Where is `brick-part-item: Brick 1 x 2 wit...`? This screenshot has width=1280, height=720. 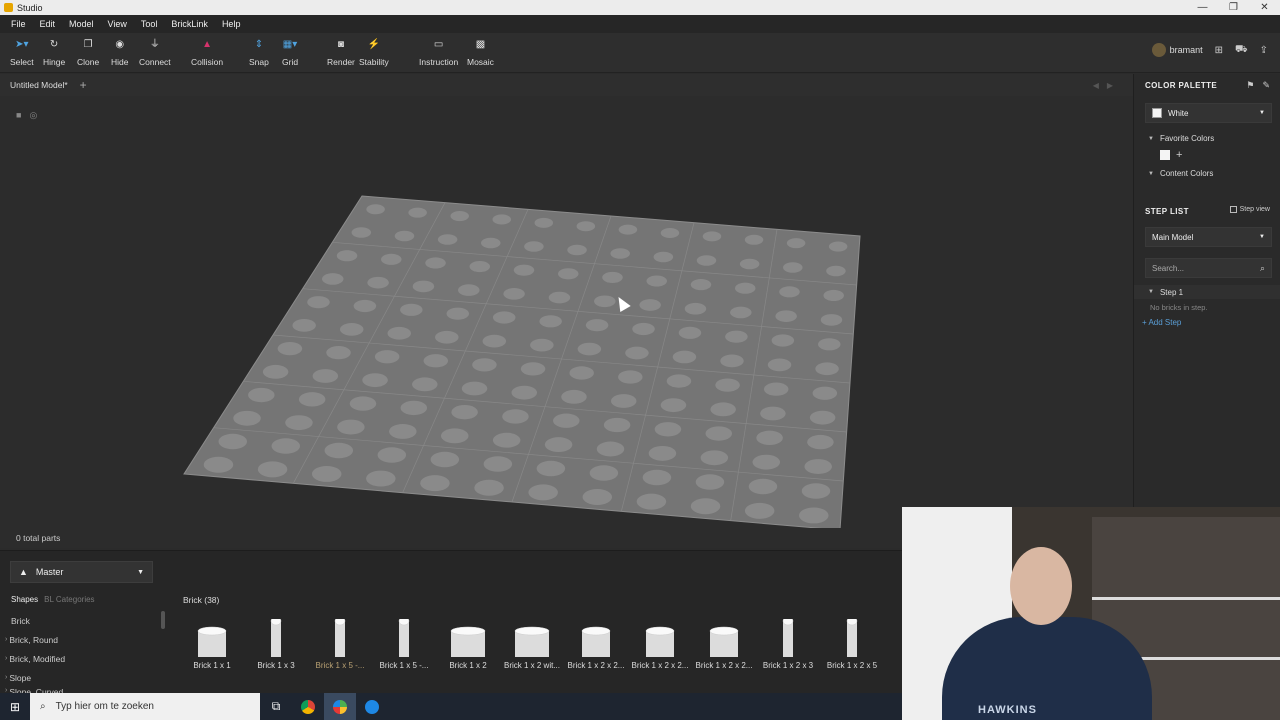
brick-part-item: Brick 1 x 2 wit... is located at coordinates (532, 642).